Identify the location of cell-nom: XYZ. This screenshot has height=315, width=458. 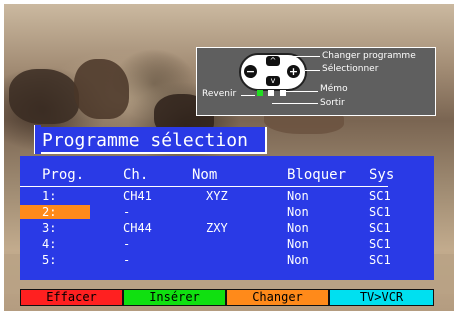
(217, 196).